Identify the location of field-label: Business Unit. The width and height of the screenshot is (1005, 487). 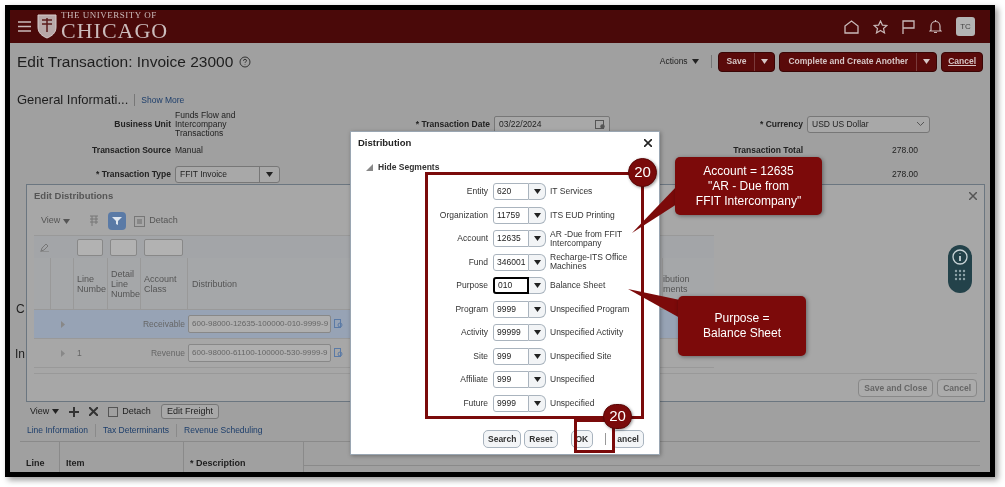
(142, 124).